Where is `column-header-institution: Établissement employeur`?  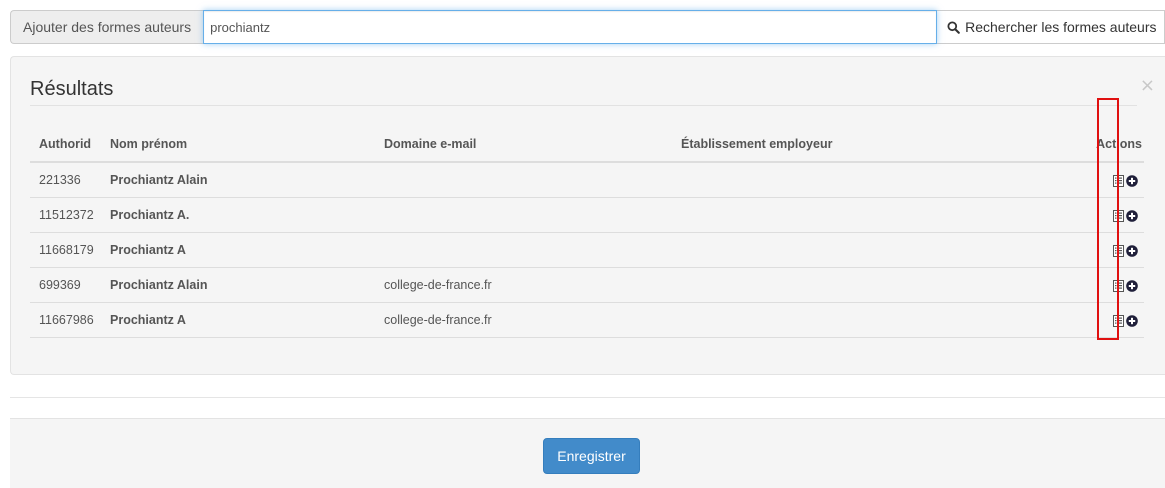 column-header-institution: Établissement employeur is located at coordinates (868, 145).